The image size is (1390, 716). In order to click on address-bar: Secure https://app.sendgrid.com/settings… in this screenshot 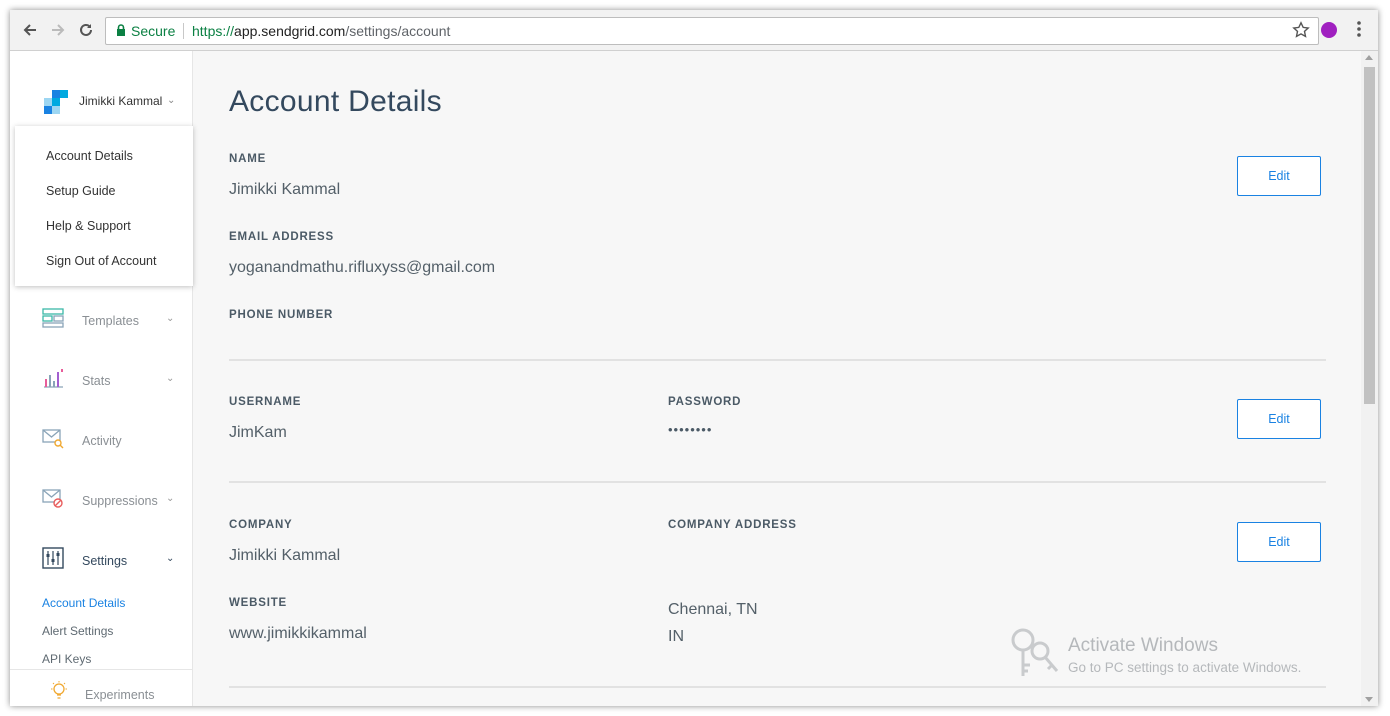, I will do `click(712, 31)`.